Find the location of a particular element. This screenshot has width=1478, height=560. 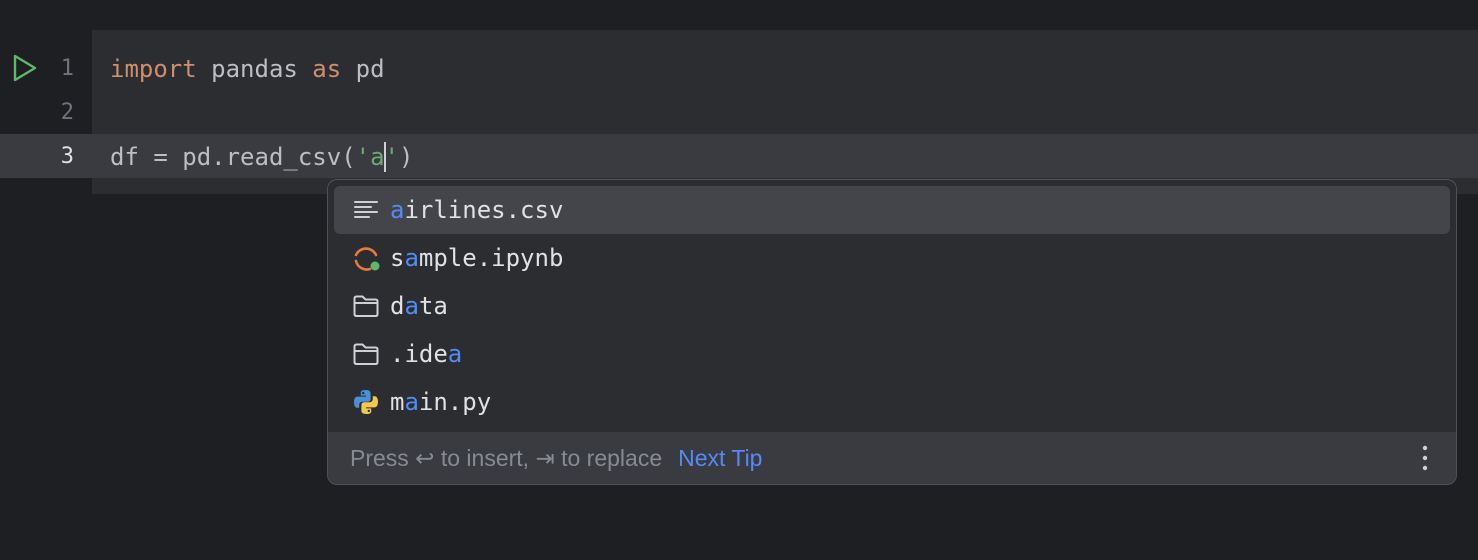

completion-item-data: data is located at coordinates (892, 306).